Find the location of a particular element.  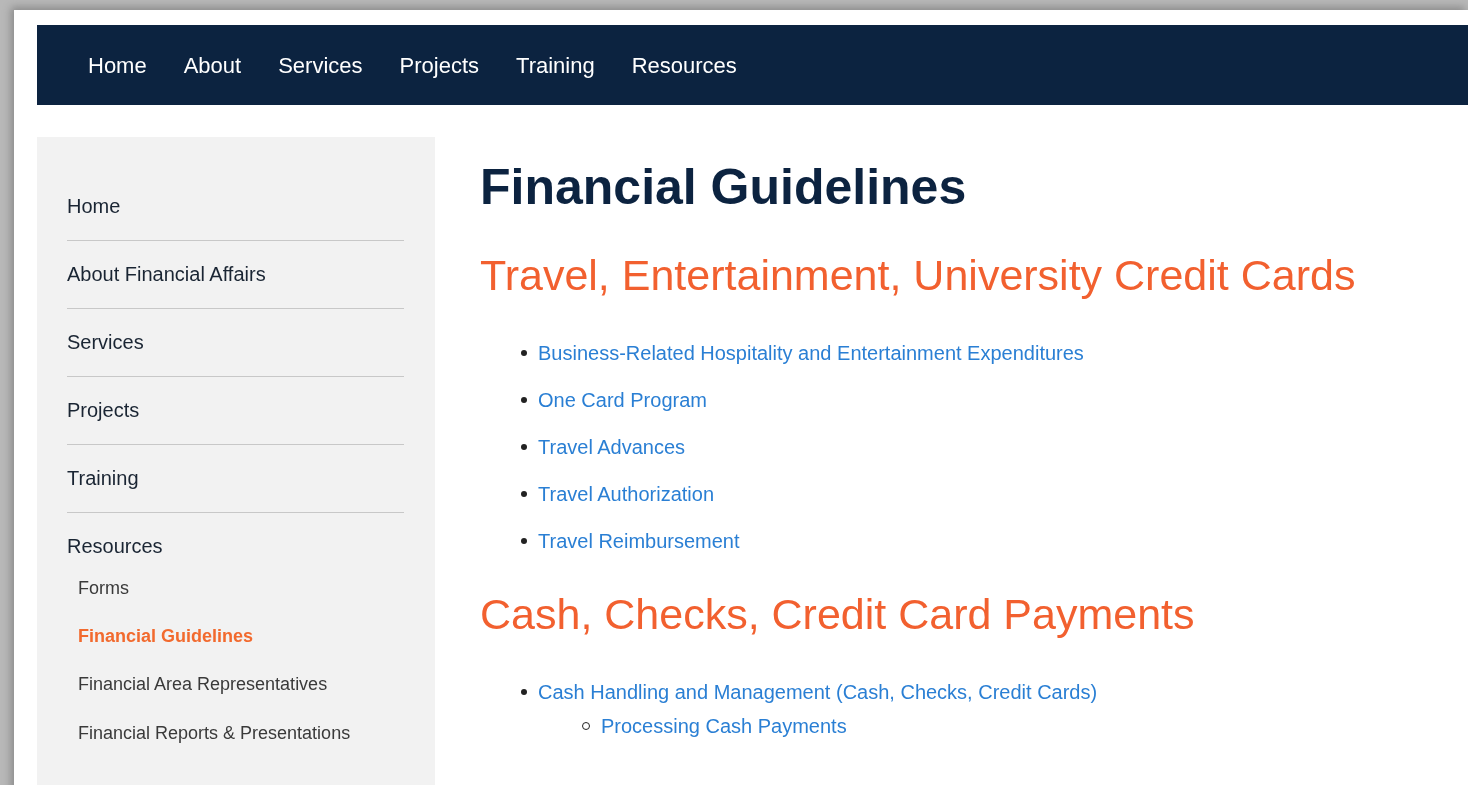

sidebar-item: Services is located at coordinates (235, 342).